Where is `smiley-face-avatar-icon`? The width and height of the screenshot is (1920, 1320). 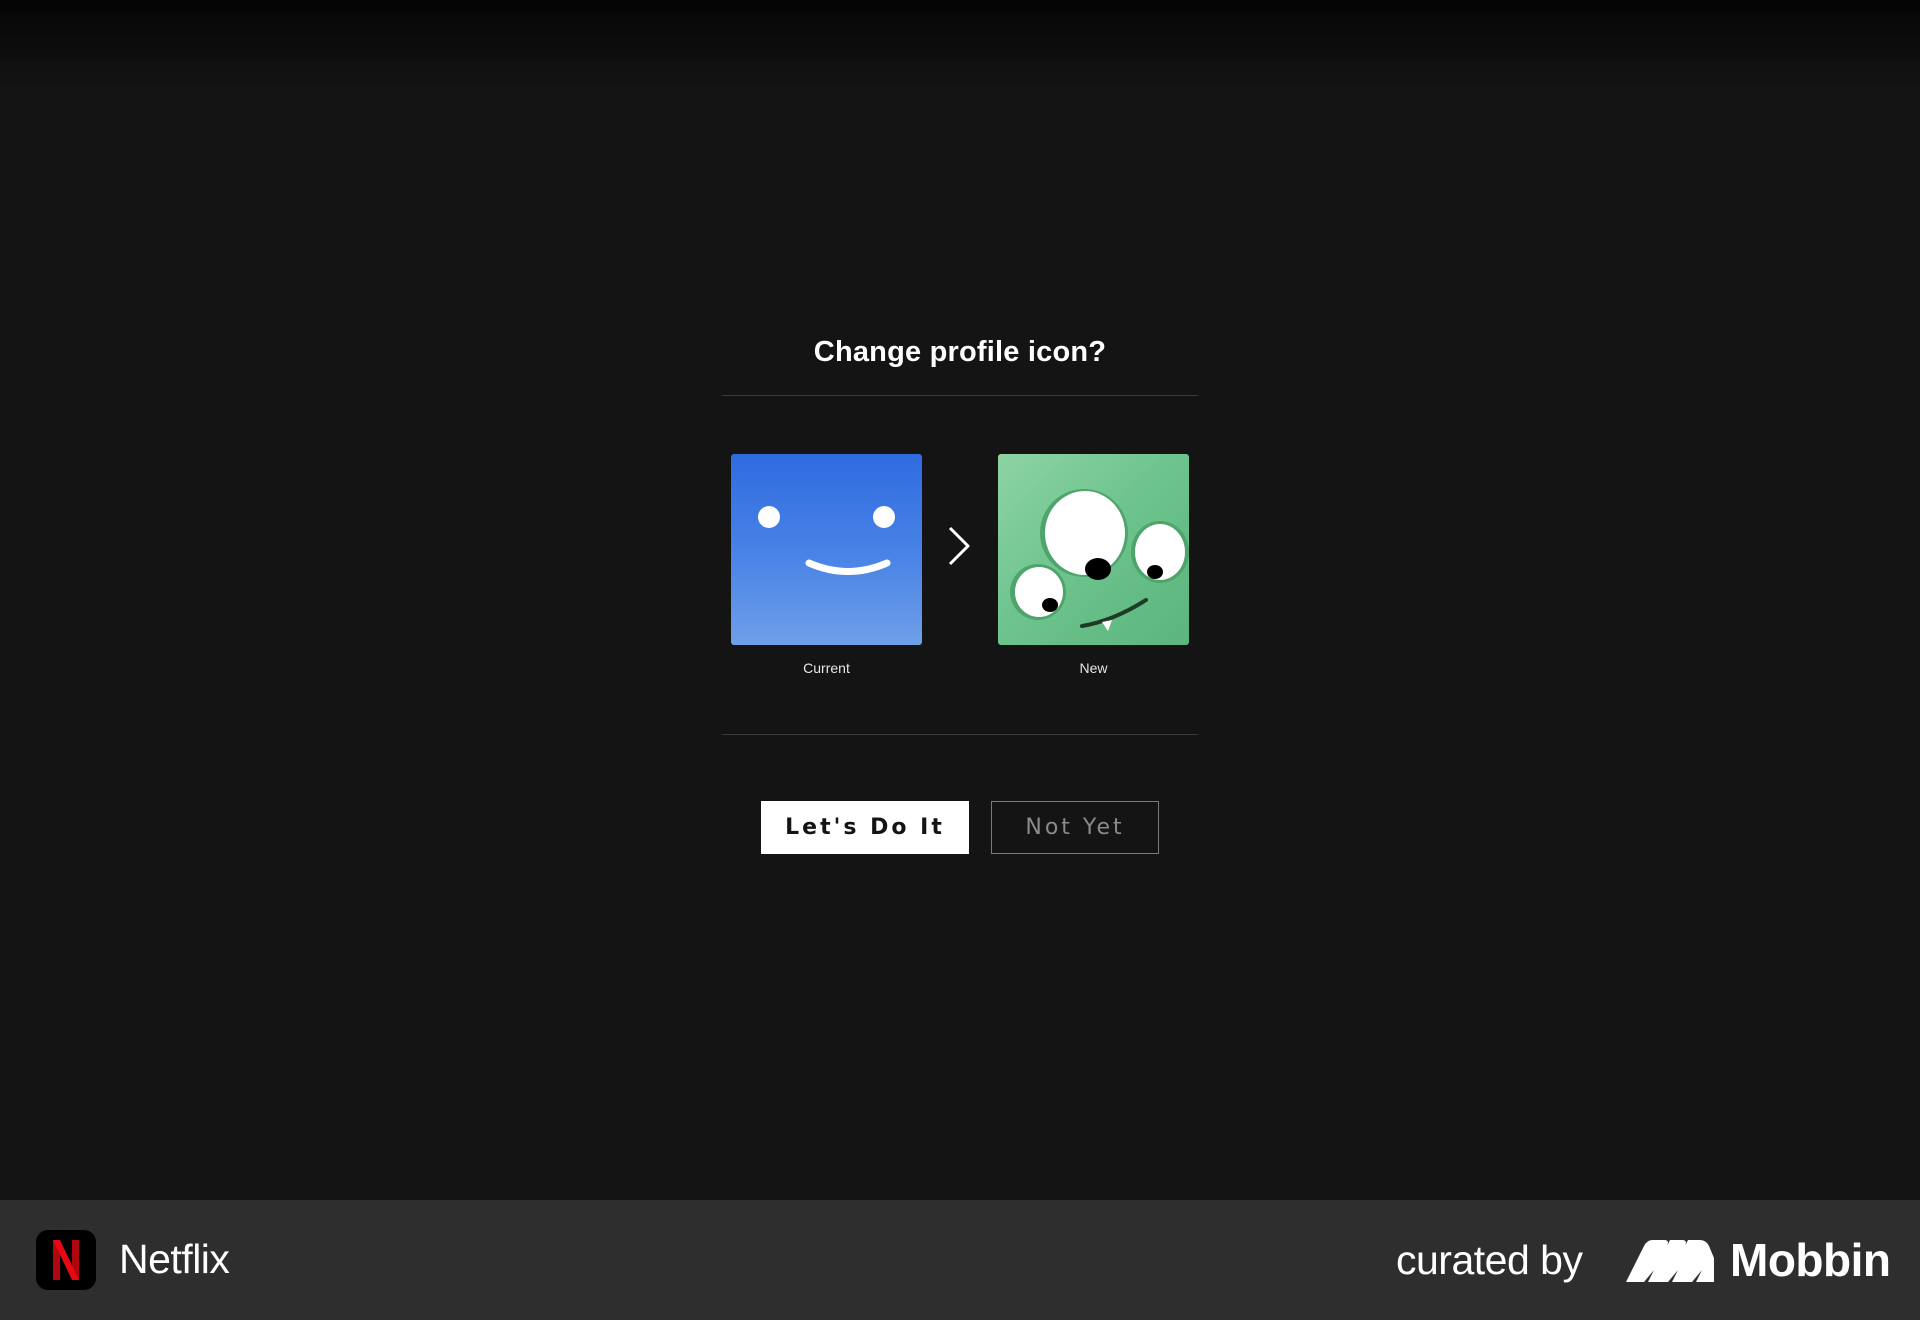 smiley-face-avatar-icon is located at coordinates (826, 549).